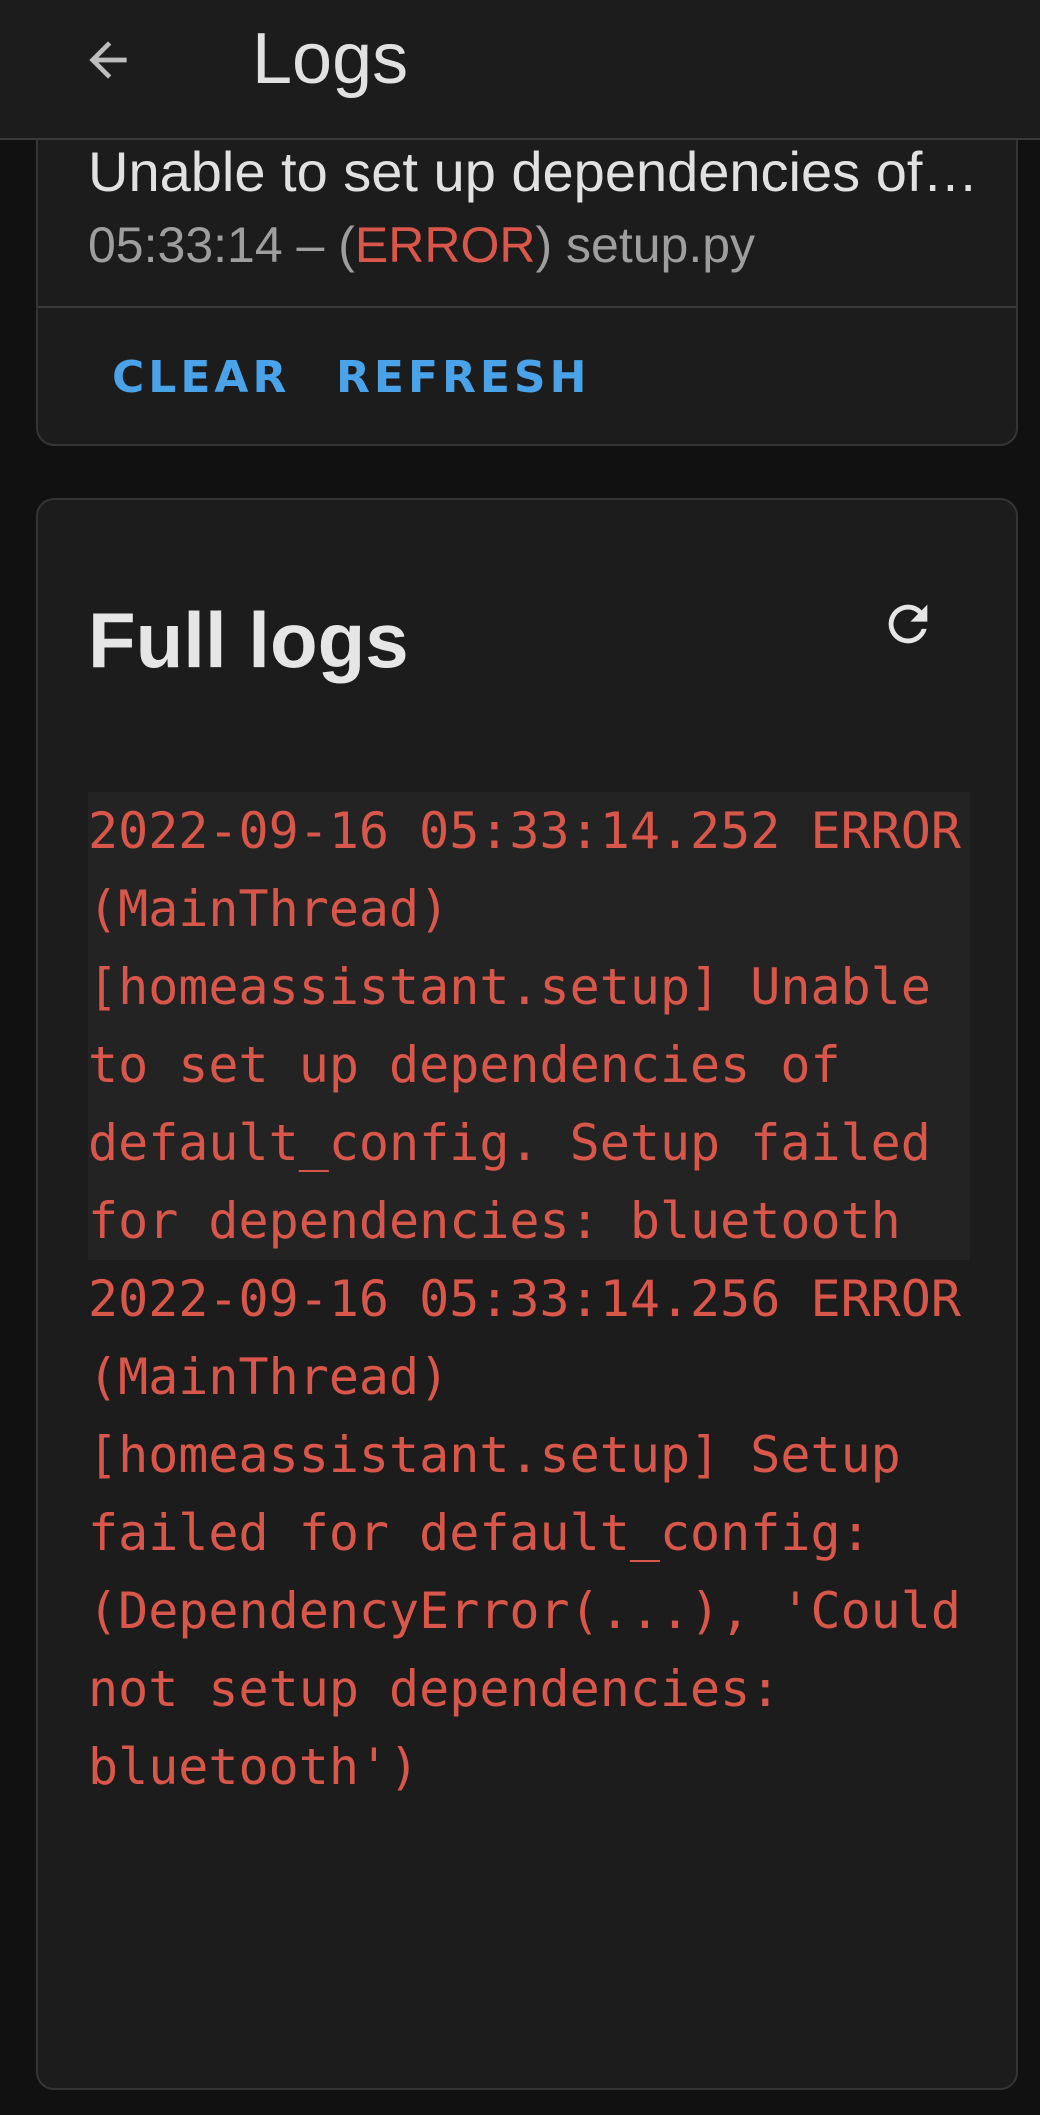 The image size is (1040, 2115). I want to click on error-summary-meta: 05:33:14 – (ERROR) setup.py, so click(421, 245).